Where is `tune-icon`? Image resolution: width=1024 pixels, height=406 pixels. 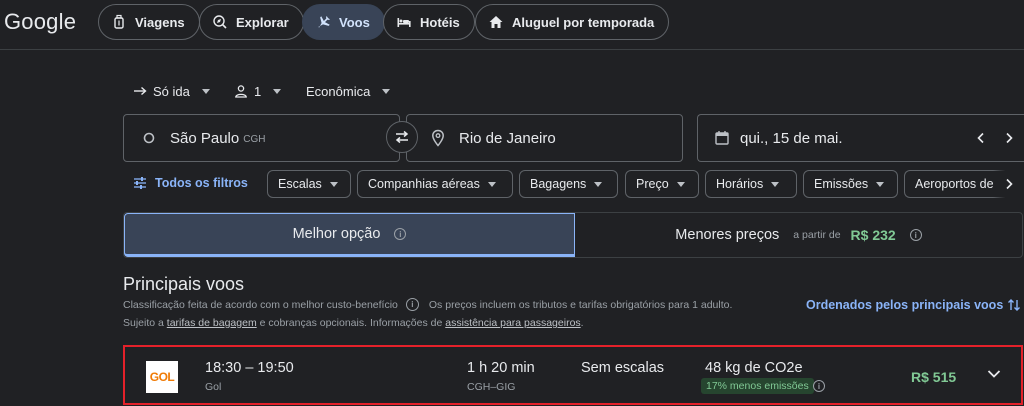
tune-icon is located at coordinates (140, 183).